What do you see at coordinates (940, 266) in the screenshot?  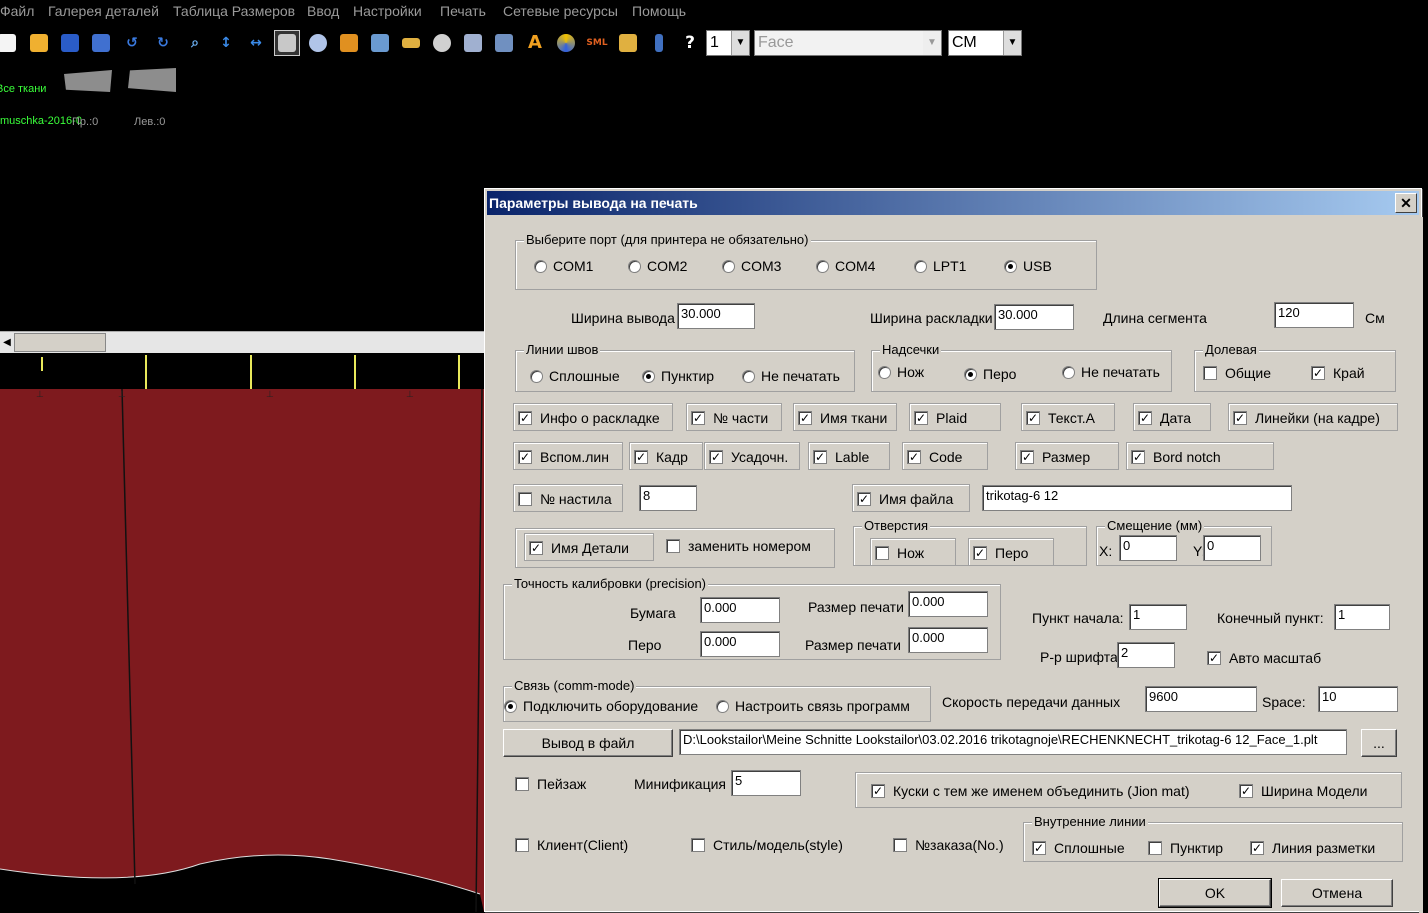 I see `port-lpt1-radio: LPT1` at bounding box center [940, 266].